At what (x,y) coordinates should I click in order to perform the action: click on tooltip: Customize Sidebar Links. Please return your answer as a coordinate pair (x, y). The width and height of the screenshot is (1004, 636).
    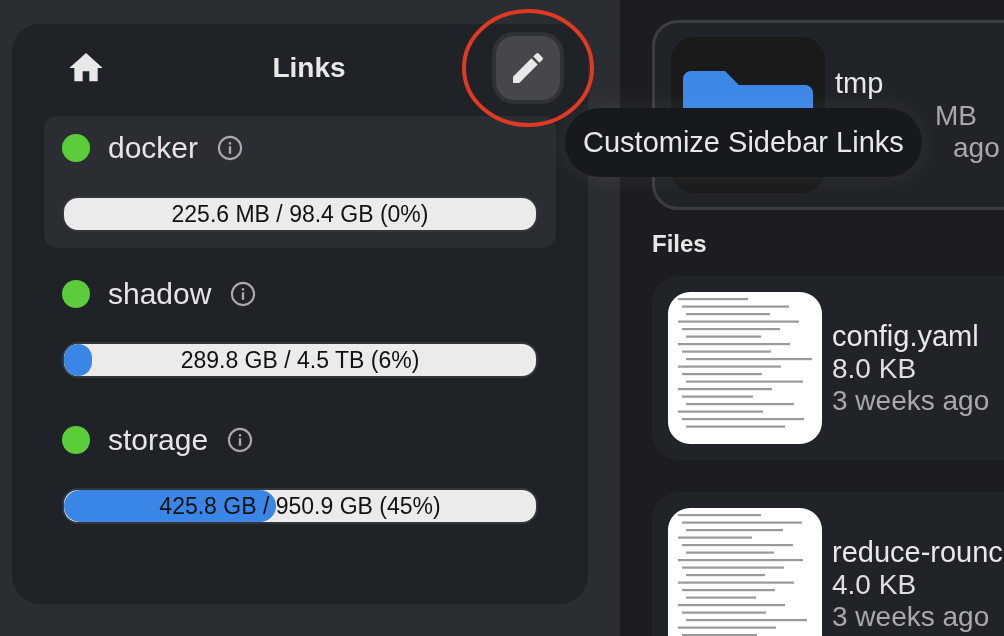
    Looking at the image, I should click on (743, 142).